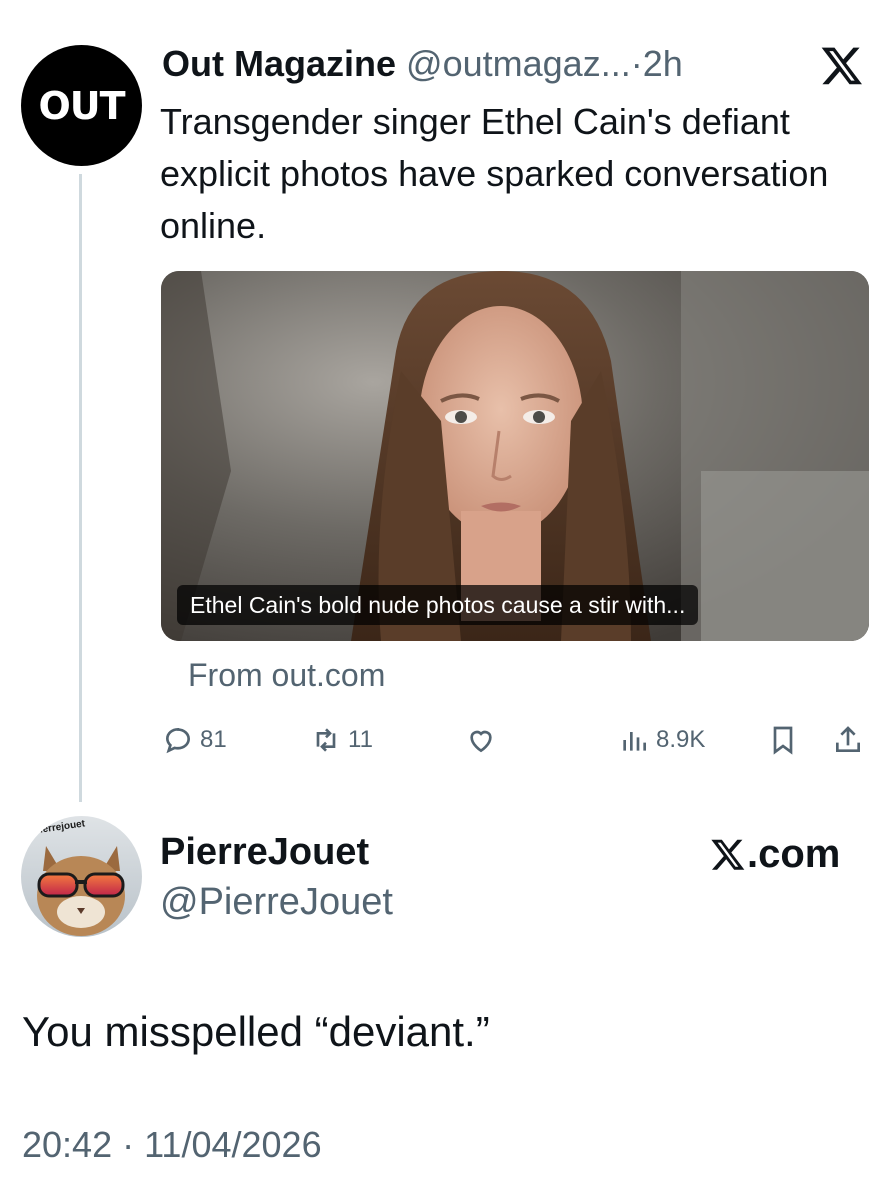 The height and width of the screenshot is (1199, 891). What do you see at coordinates (279, 63) in the screenshot?
I see `author-name: Out Magazine` at bounding box center [279, 63].